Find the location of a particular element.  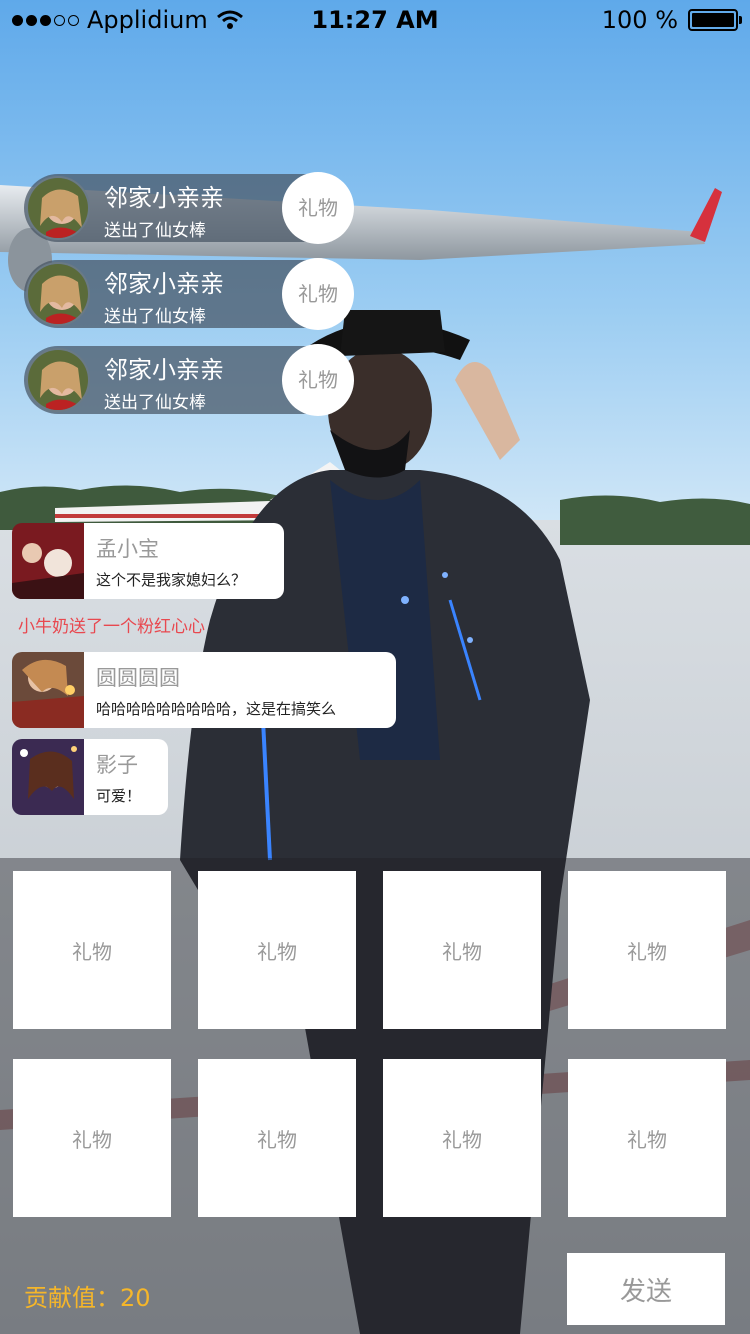

chat-bubble: 孟小宝 这个不是我家媳妇么？ is located at coordinates (184, 561).